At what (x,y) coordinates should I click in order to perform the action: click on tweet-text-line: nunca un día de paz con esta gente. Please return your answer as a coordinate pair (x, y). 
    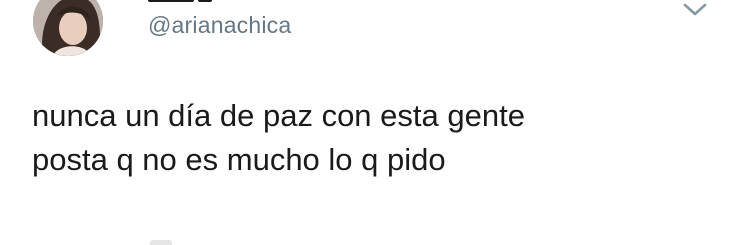
    Looking at the image, I should click on (278, 115).